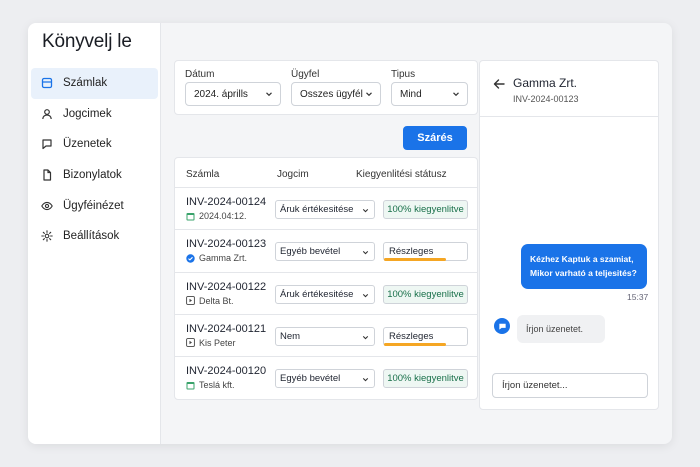  Describe the element at coordinates (200, 74) in the screenshot. I see `date-filter-label: Dátum` at that location.